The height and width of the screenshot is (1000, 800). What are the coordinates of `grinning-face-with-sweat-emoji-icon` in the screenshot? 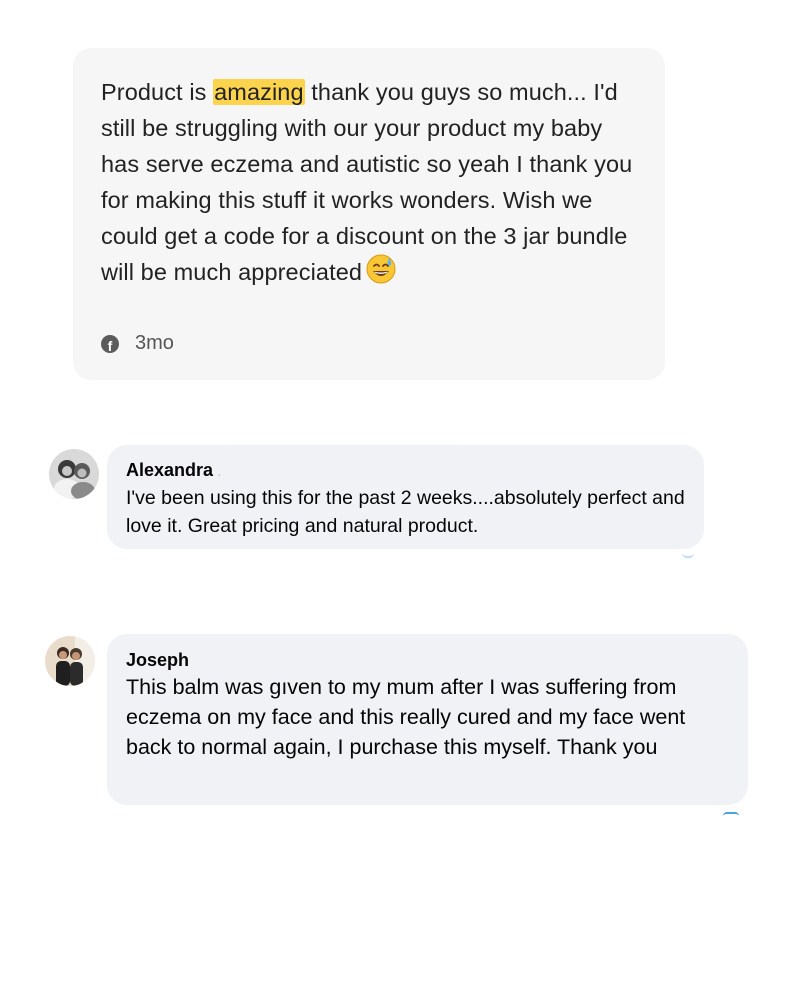 It's located at (381, 274).